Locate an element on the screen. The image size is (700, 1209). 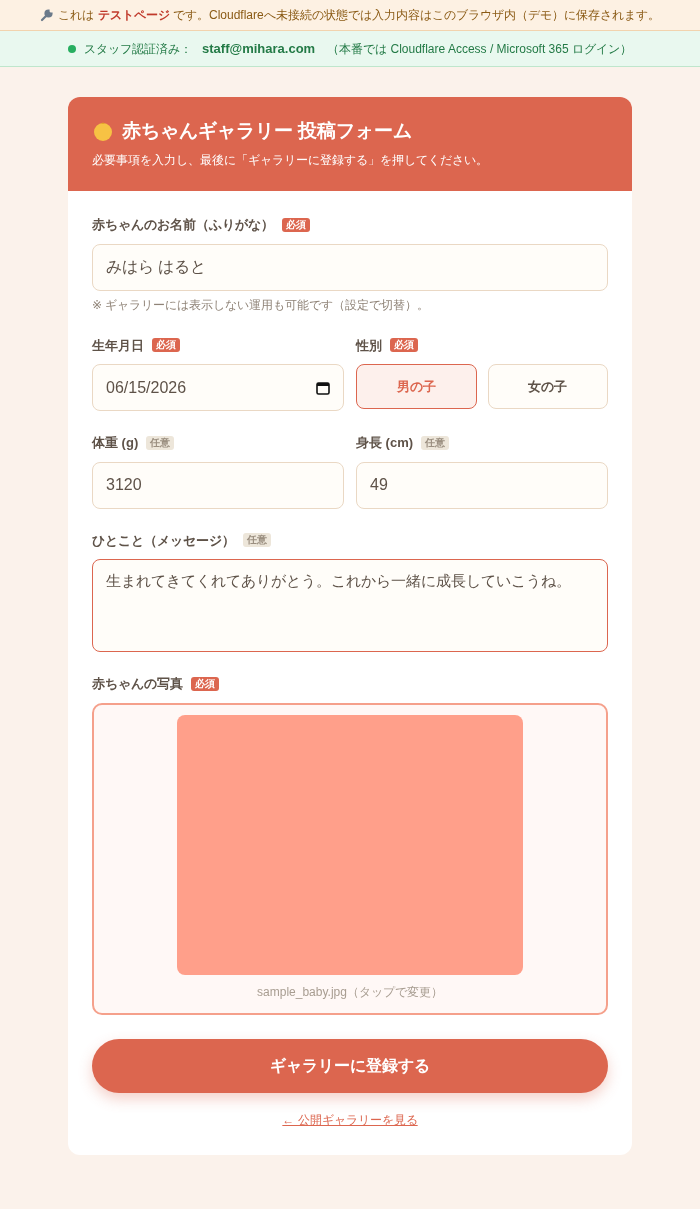
auth-label: スタッフ認証済み： is located at coordinates (138, 49).